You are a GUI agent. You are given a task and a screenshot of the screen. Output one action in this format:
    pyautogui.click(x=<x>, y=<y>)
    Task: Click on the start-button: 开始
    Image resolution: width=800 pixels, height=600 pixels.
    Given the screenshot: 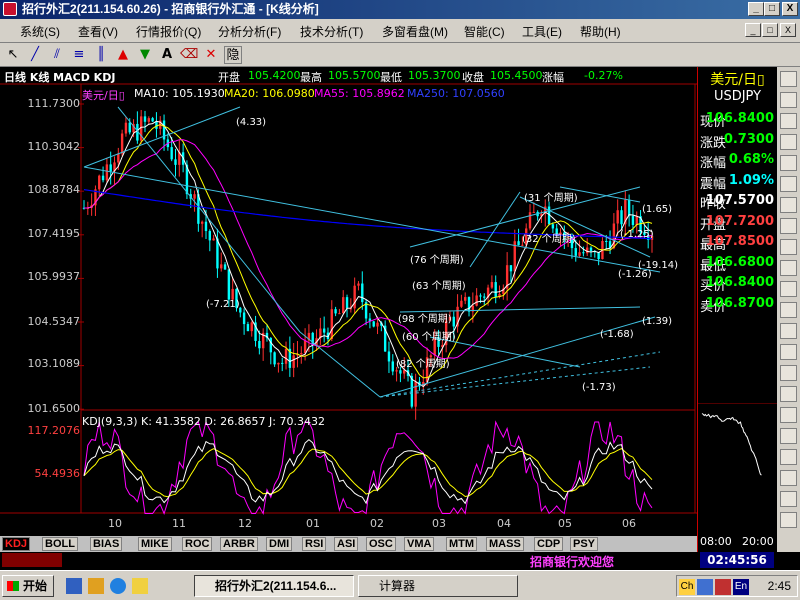 What is the action you would take?
    pyautogui.click(x=28, y=586)
    